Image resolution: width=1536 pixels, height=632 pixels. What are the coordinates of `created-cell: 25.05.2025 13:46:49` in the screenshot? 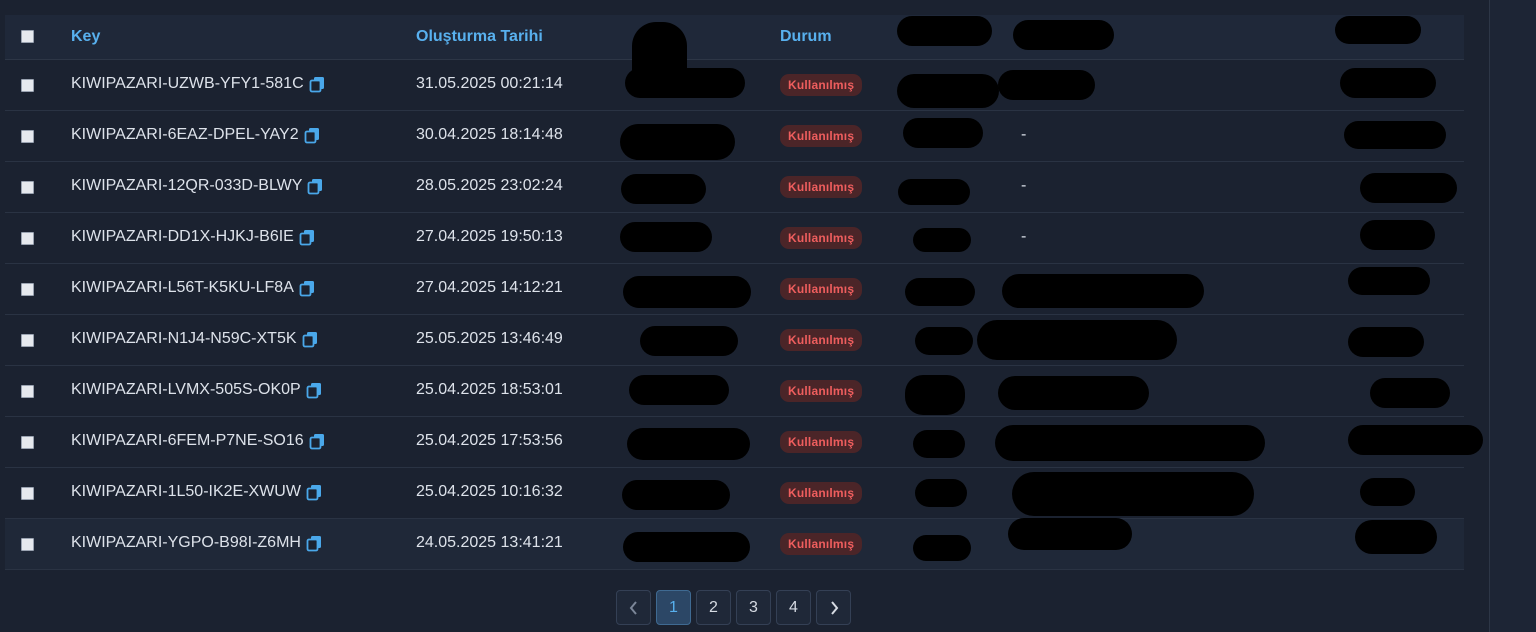 It's located at (489, 339).